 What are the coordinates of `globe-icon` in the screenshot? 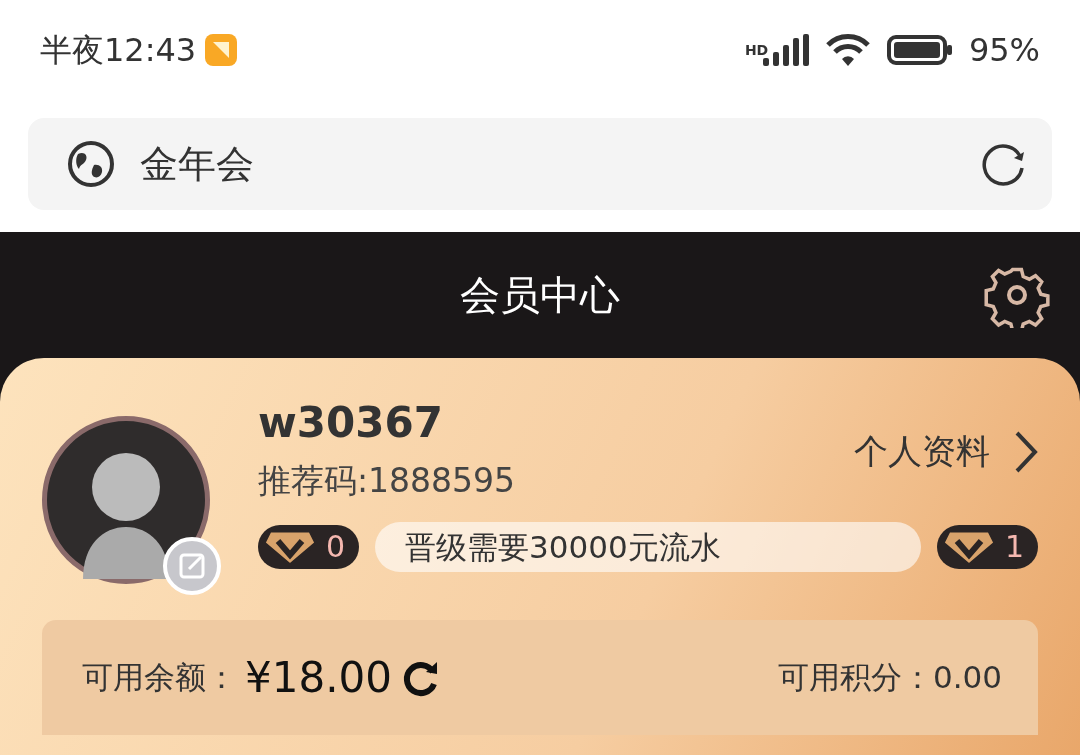 It's located at (91, 164).